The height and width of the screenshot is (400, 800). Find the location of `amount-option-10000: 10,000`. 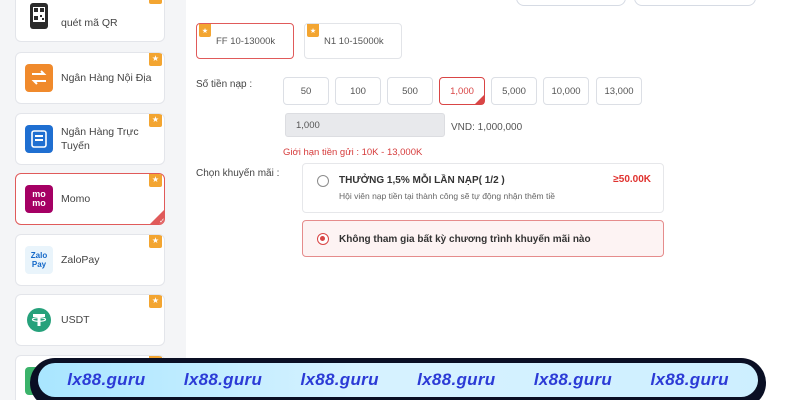

amount-option-10000: 10,000 is located at coordinates (566, 91).